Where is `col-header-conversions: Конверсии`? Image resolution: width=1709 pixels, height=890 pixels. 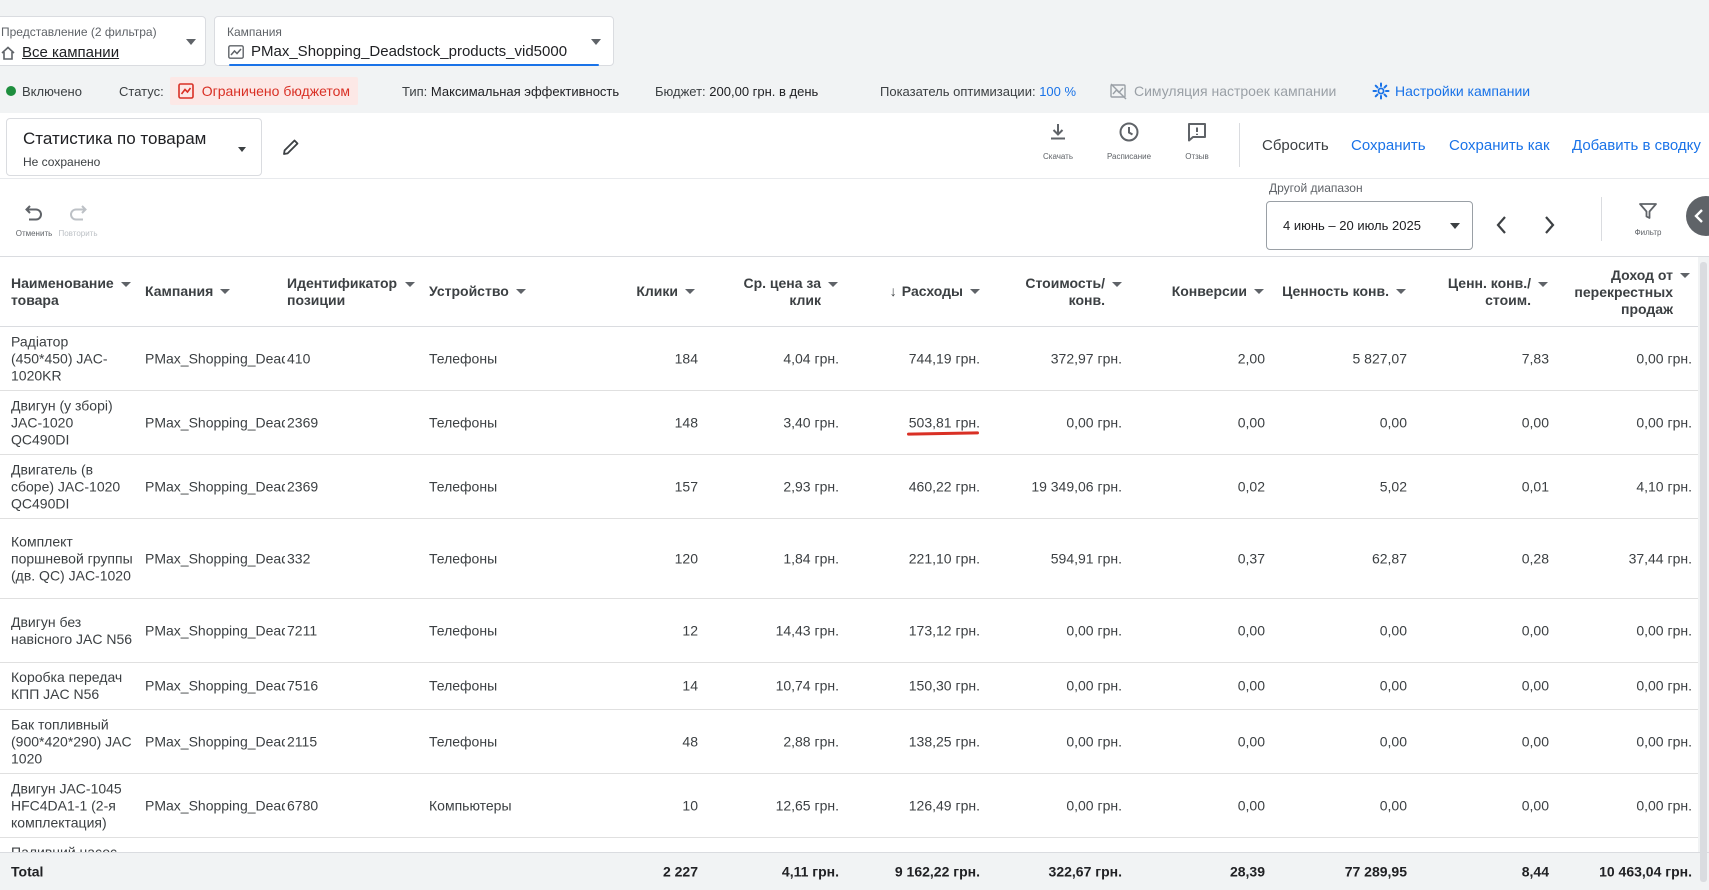 col-header-conversions: Конверсии is located at coordinates (1202, 291).